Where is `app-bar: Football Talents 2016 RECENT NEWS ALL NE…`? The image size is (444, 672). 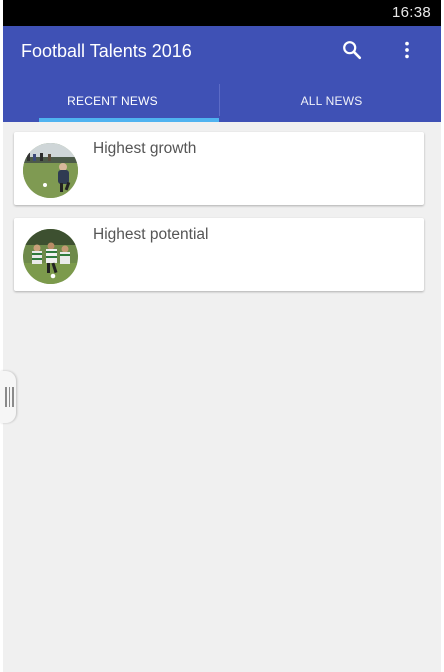
app-bar: Football Talents 2016 RECENT NEWS ALL NE… is located at coordinates (222, 74).